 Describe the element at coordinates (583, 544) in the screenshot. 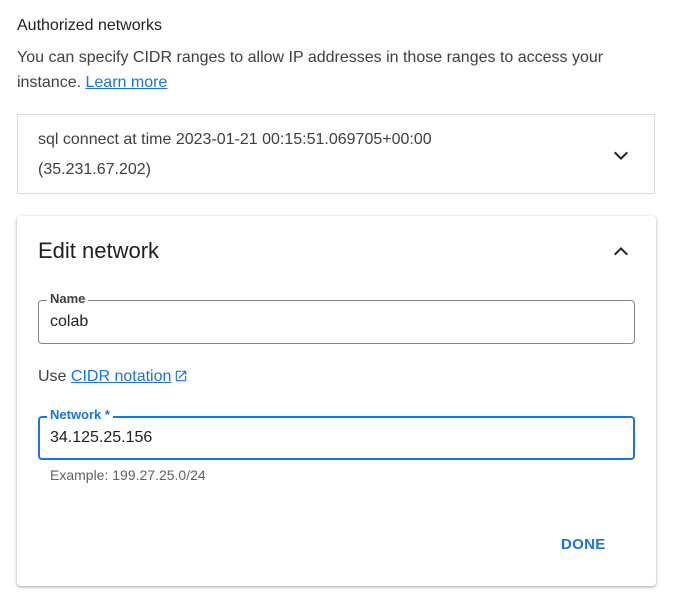

I see `done-button: DONE` at that location.